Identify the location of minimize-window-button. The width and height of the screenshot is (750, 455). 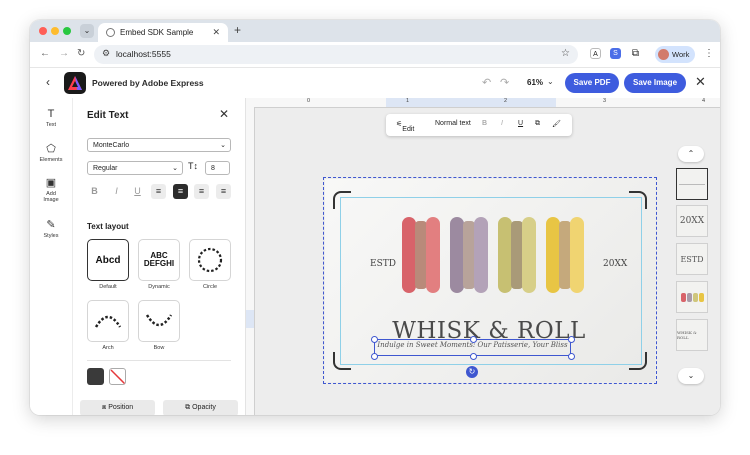
(55, 31).